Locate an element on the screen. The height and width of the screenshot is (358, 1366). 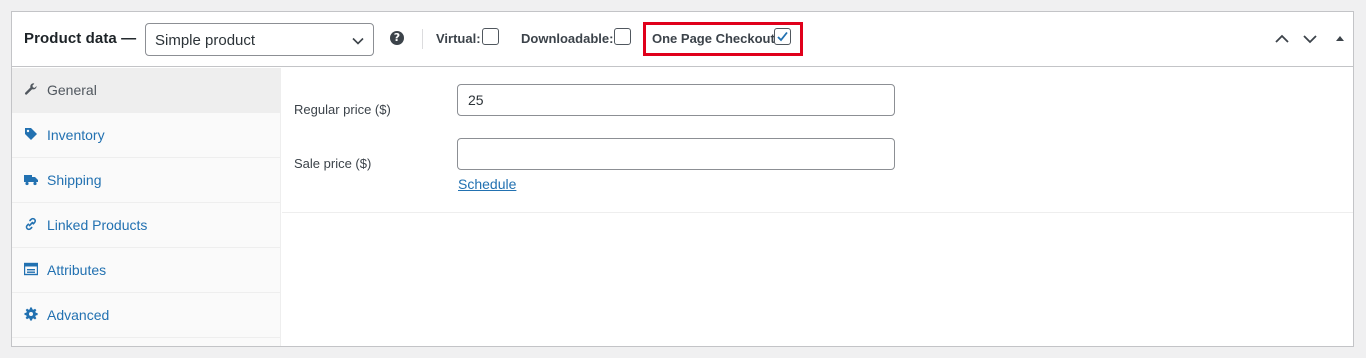
tab-label: General is located at coordinates (72, 90).